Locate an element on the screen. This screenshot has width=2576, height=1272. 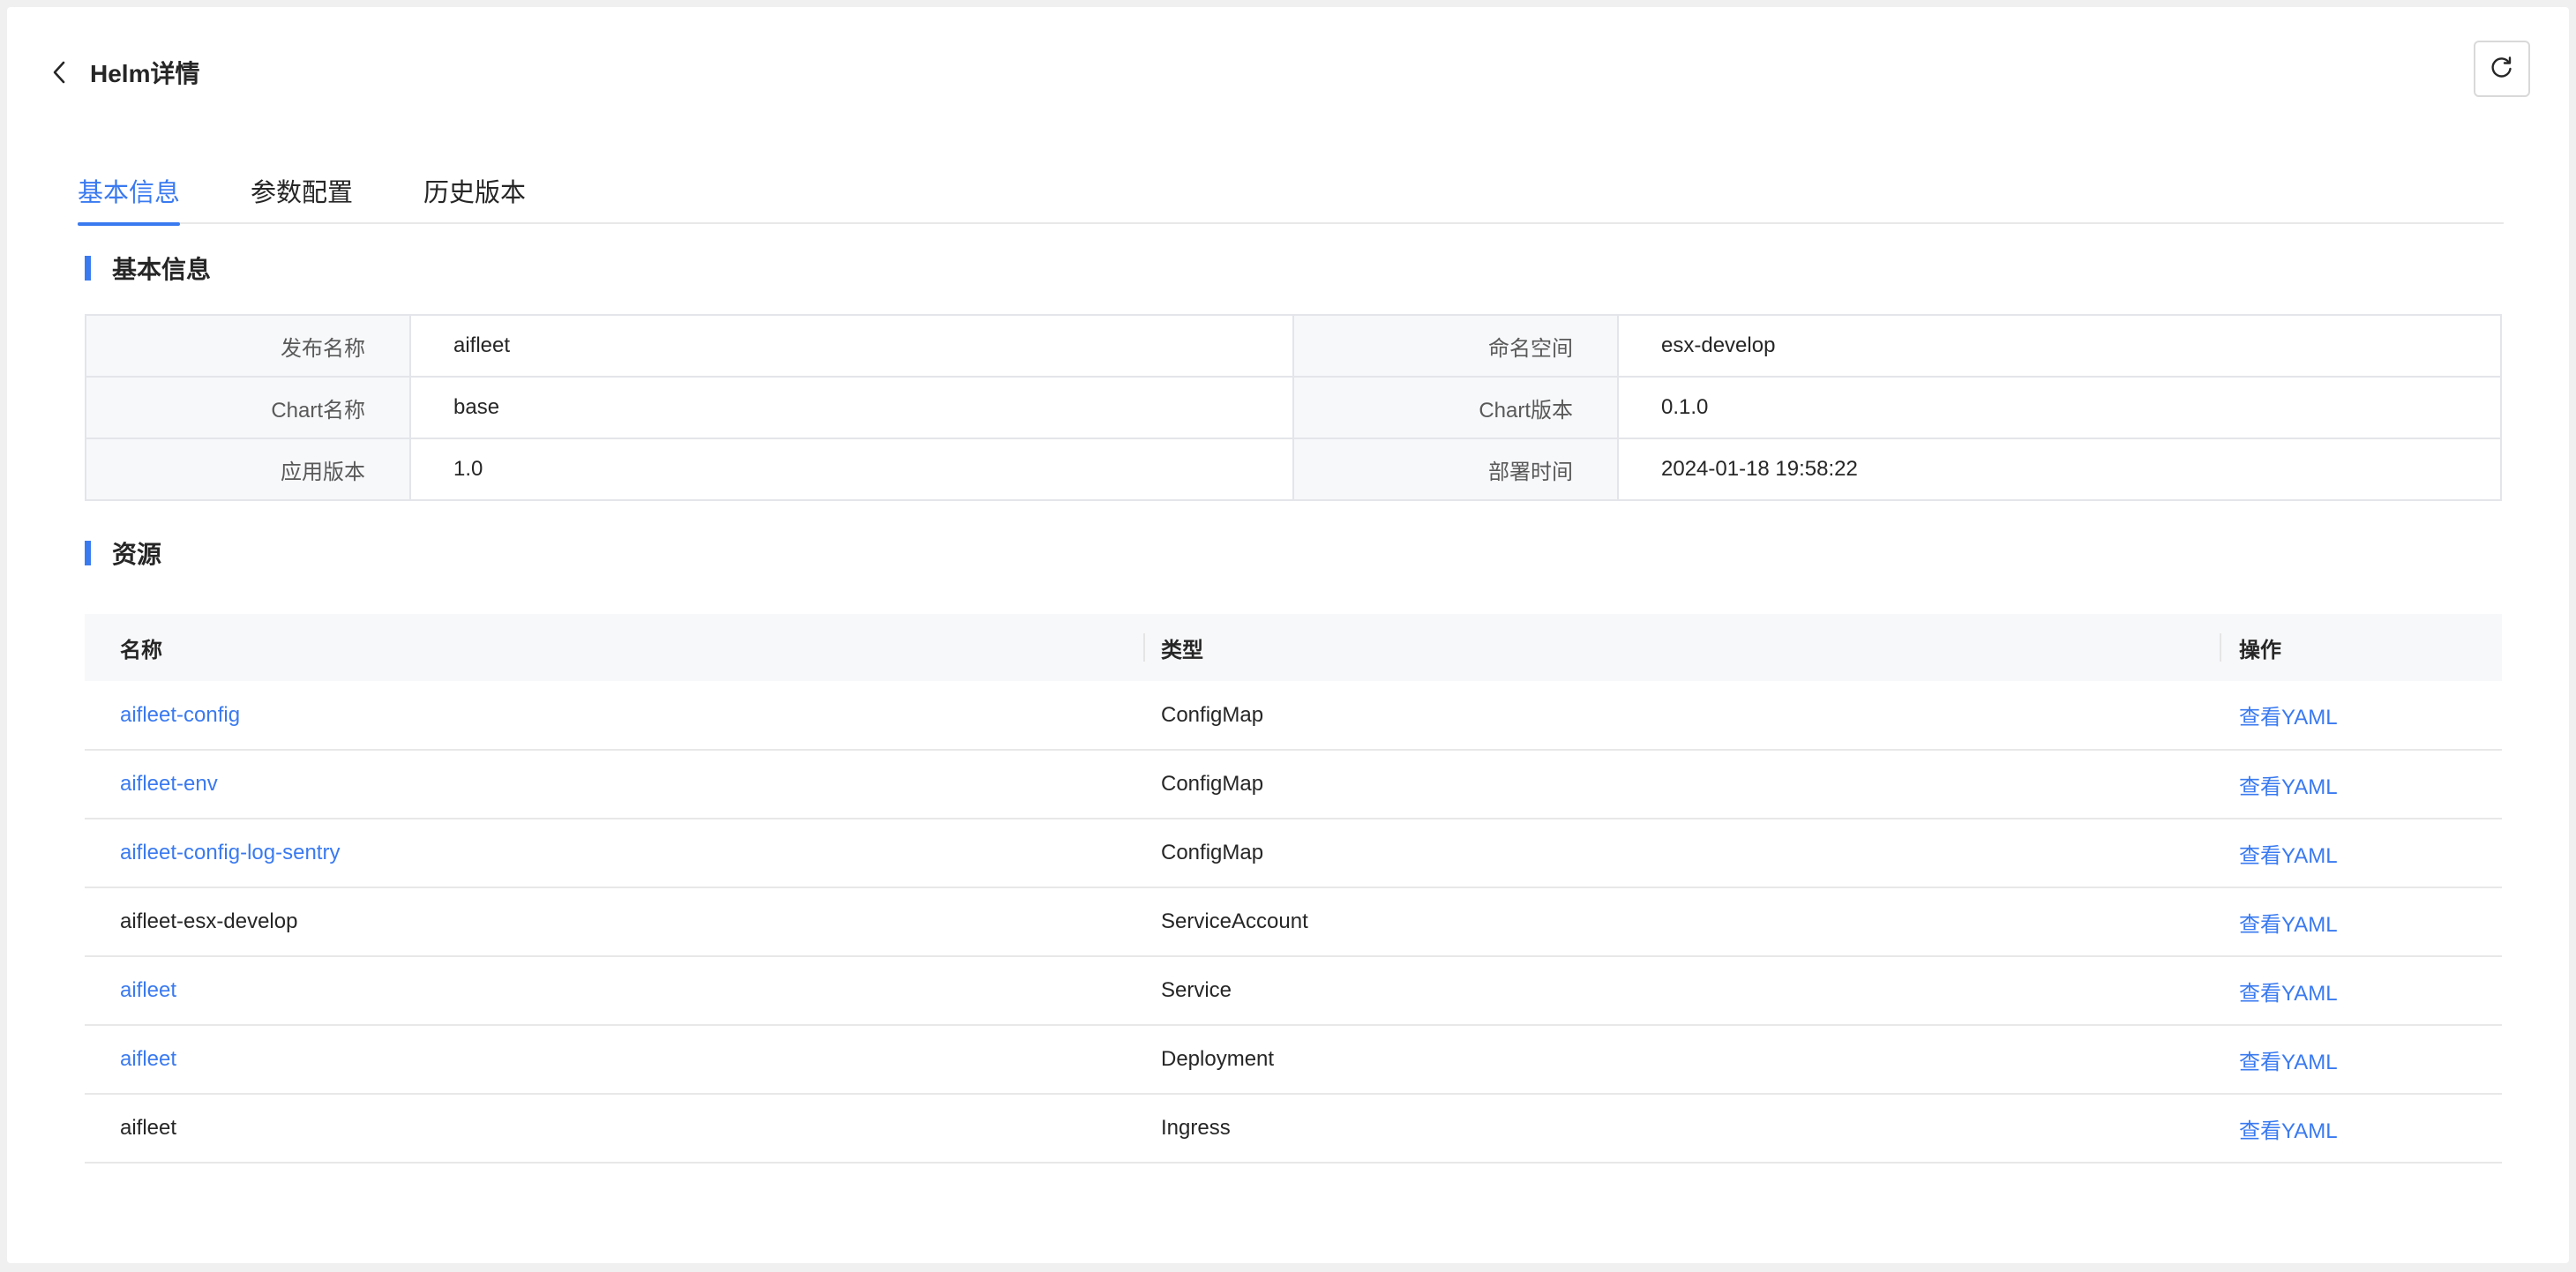
section-title-text: 基本信息 is located at coordinates (162, 269).